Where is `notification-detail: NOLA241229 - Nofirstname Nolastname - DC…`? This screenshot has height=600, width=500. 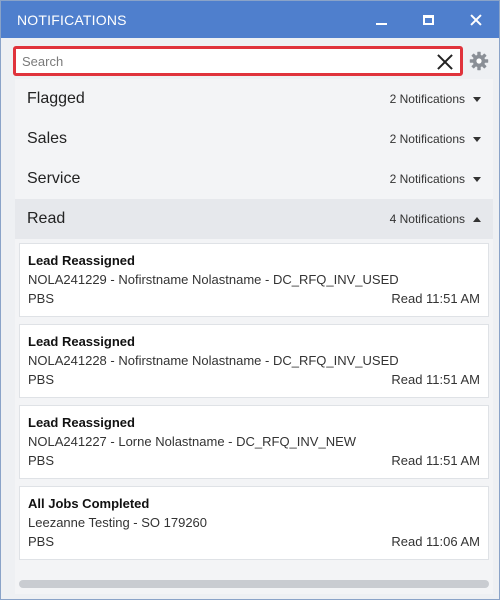
notification-detail: NOLA241229 - Nofirstname Nolastname - DC… is located at coordinates (213, 279).